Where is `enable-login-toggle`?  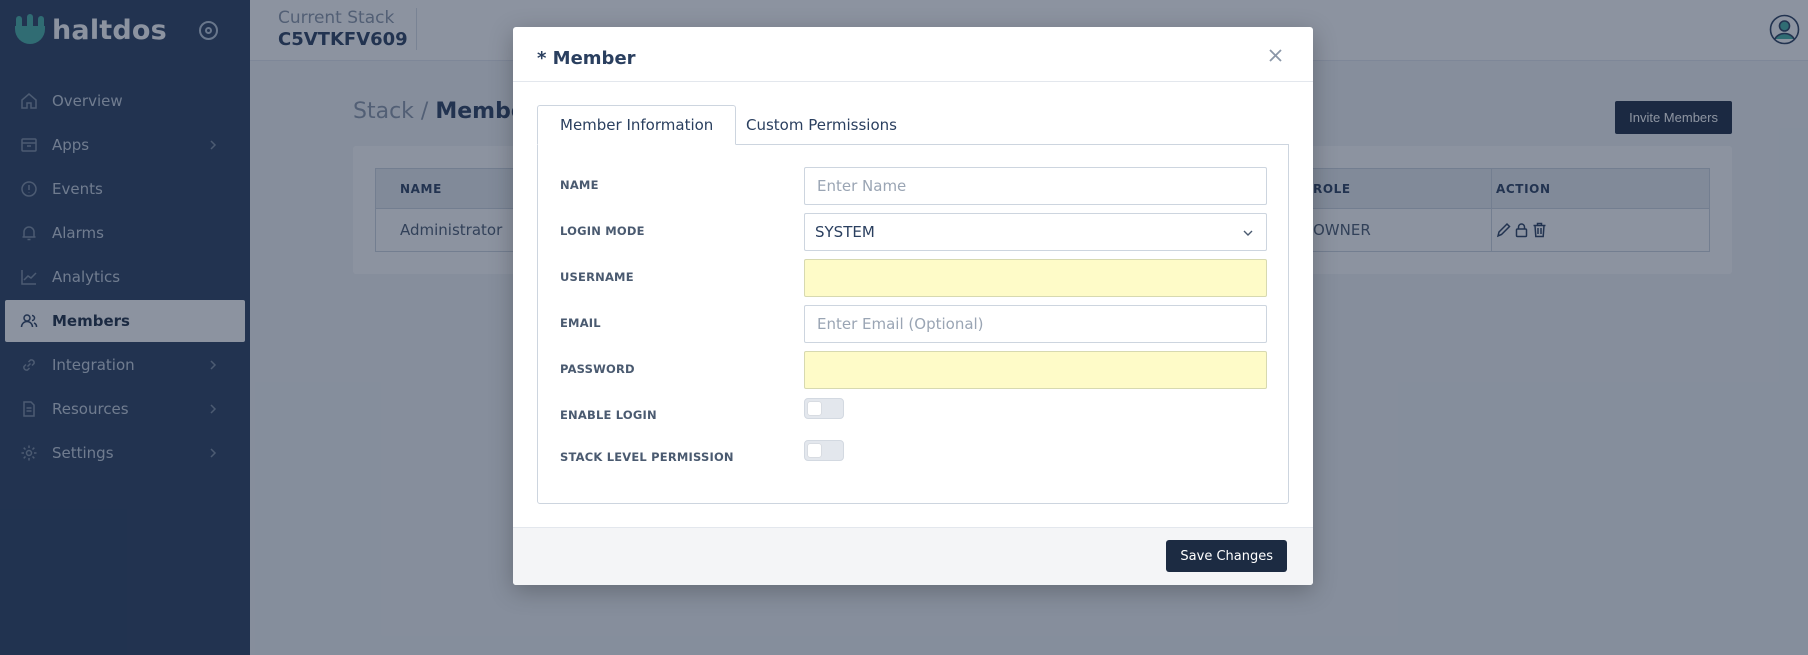
enable-login-toggle is located at coordinates (824, 408).